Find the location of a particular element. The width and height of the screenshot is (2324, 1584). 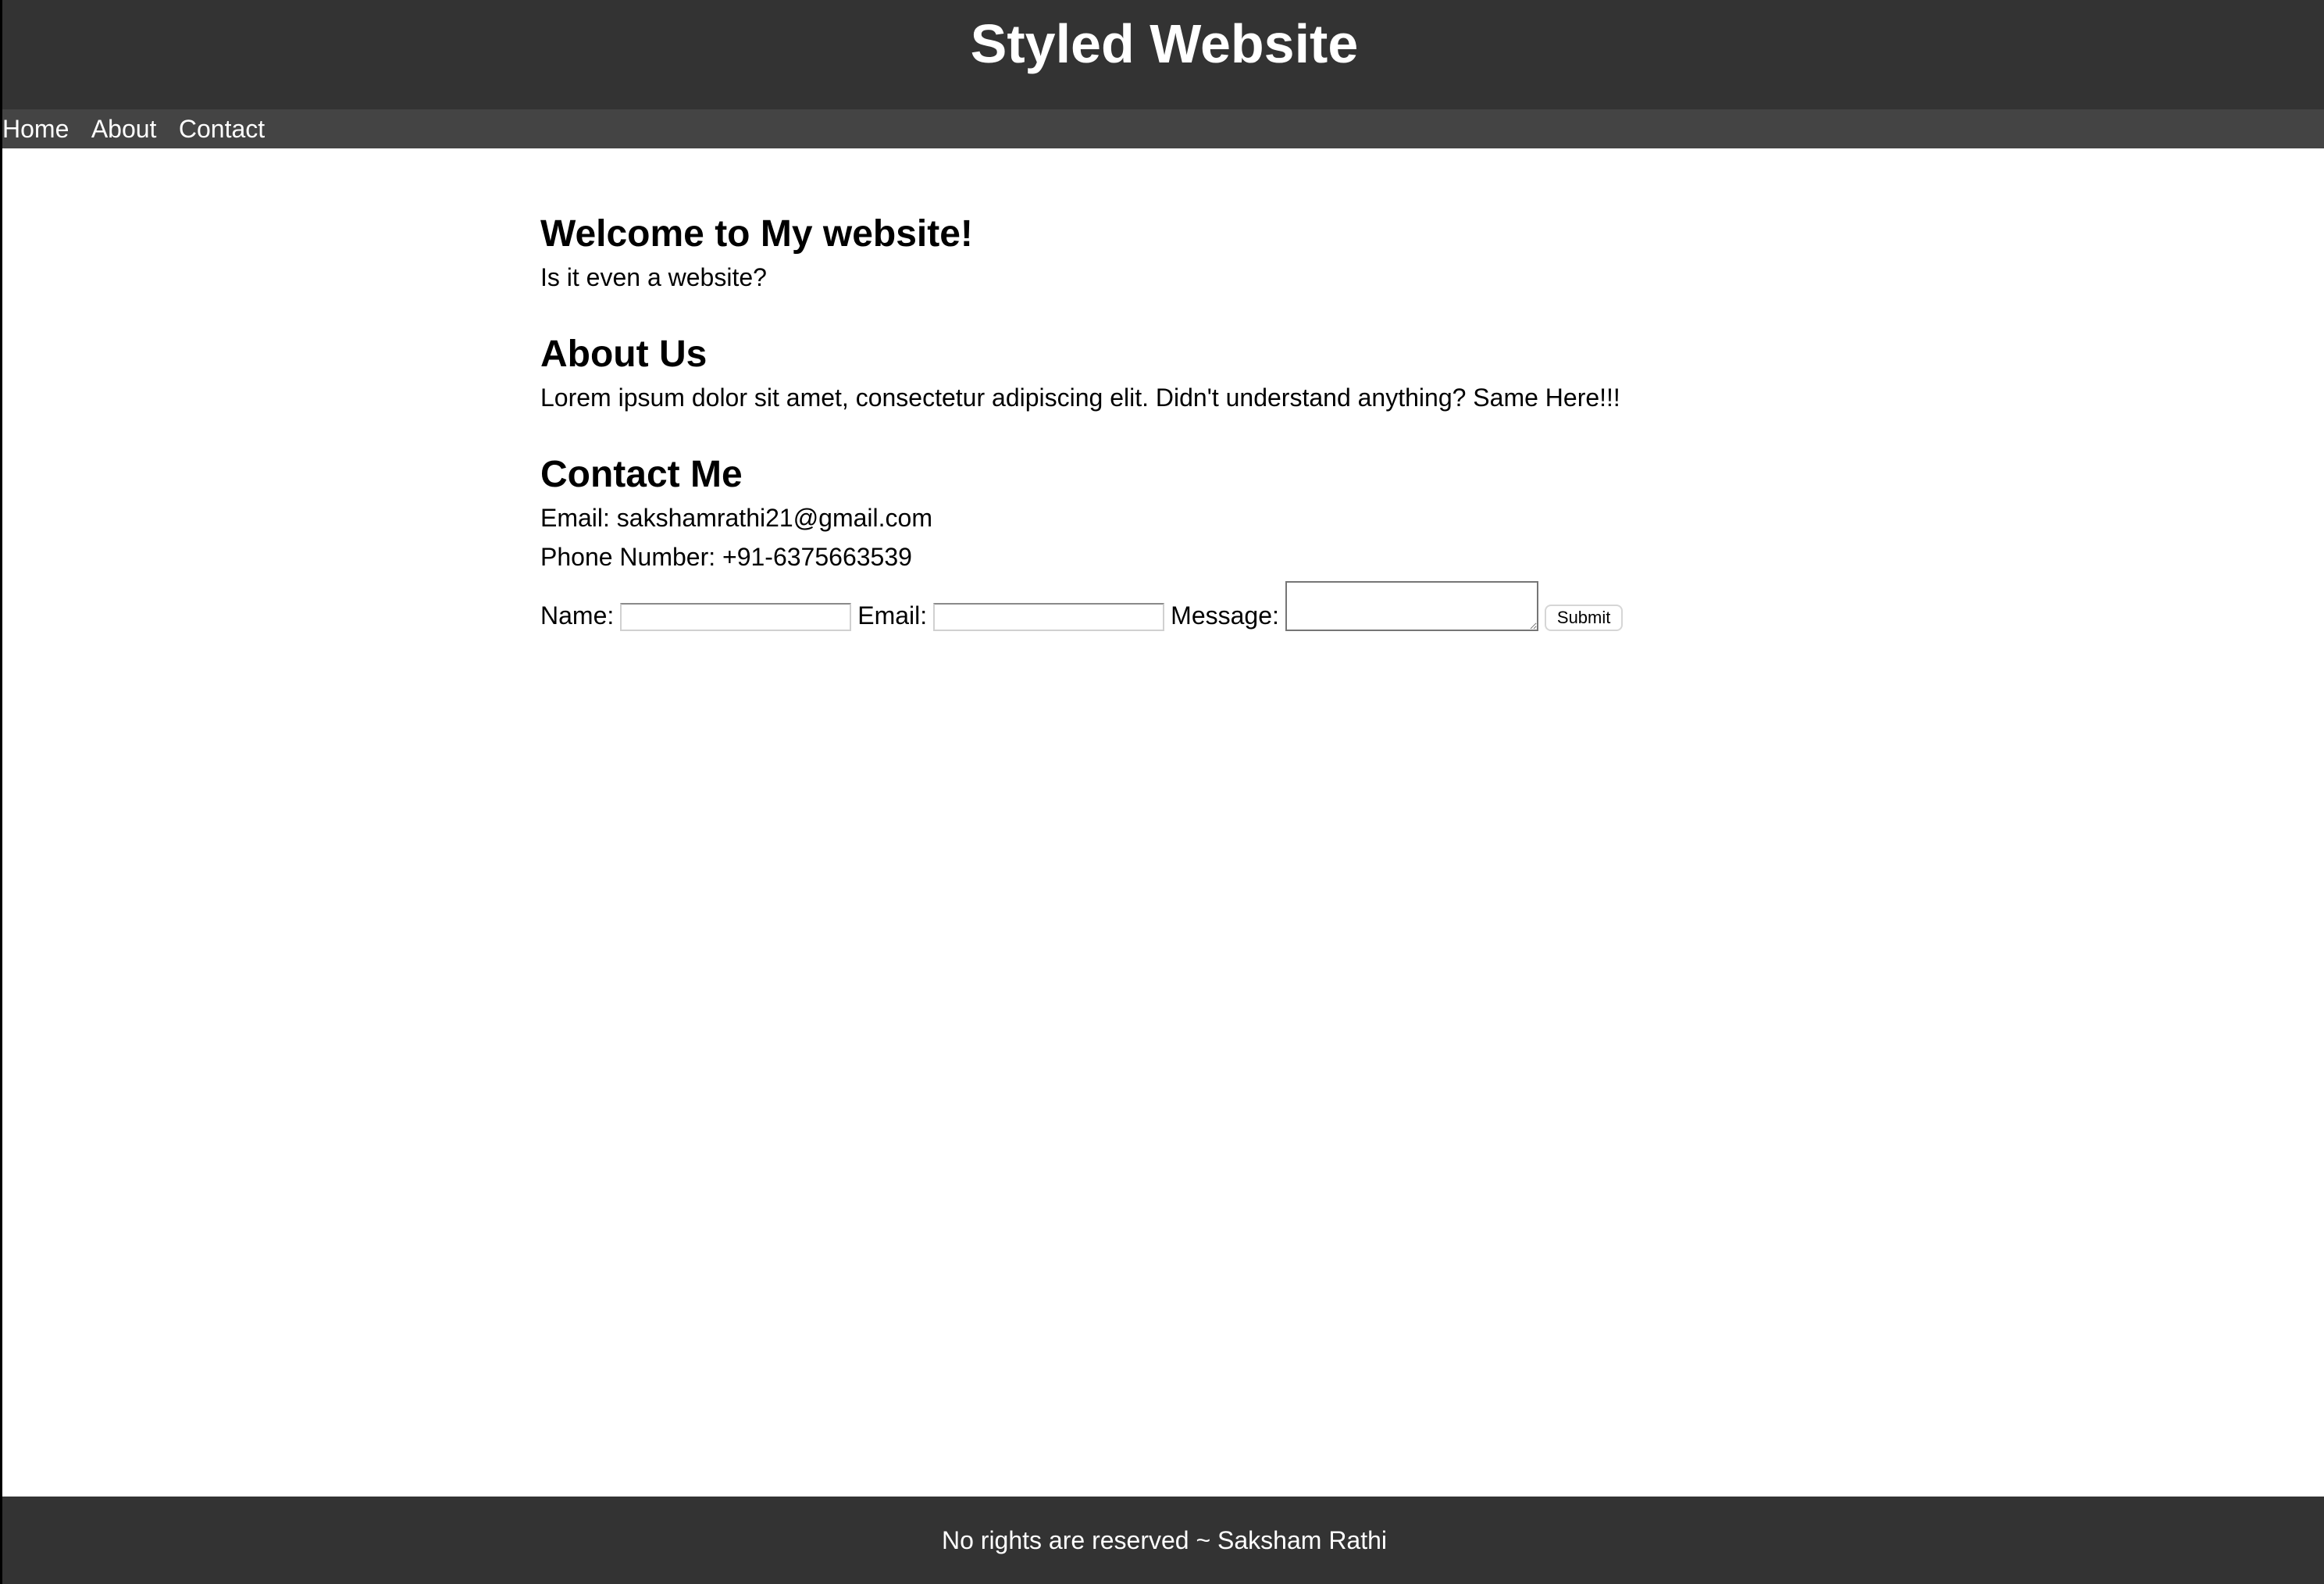

email-label: Email: is located at coordinates (892, 615).